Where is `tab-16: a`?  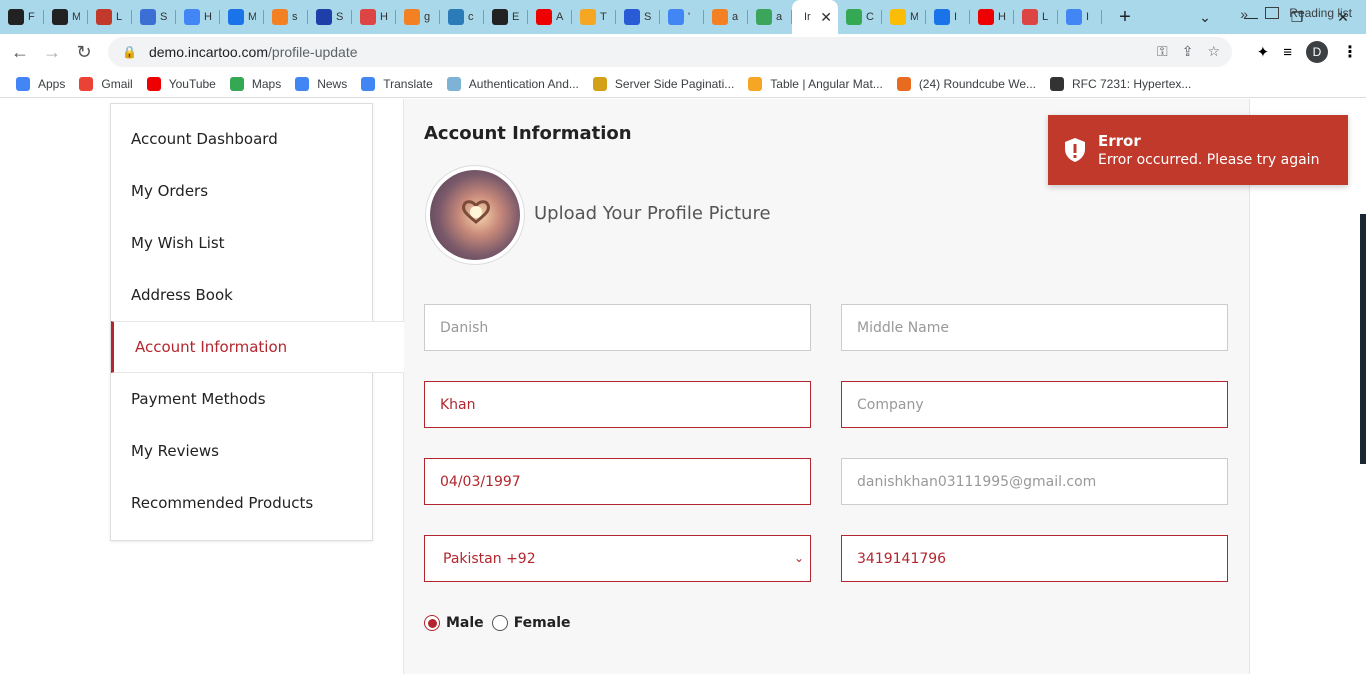 tab-16: a is located at coordinates (726, 17).